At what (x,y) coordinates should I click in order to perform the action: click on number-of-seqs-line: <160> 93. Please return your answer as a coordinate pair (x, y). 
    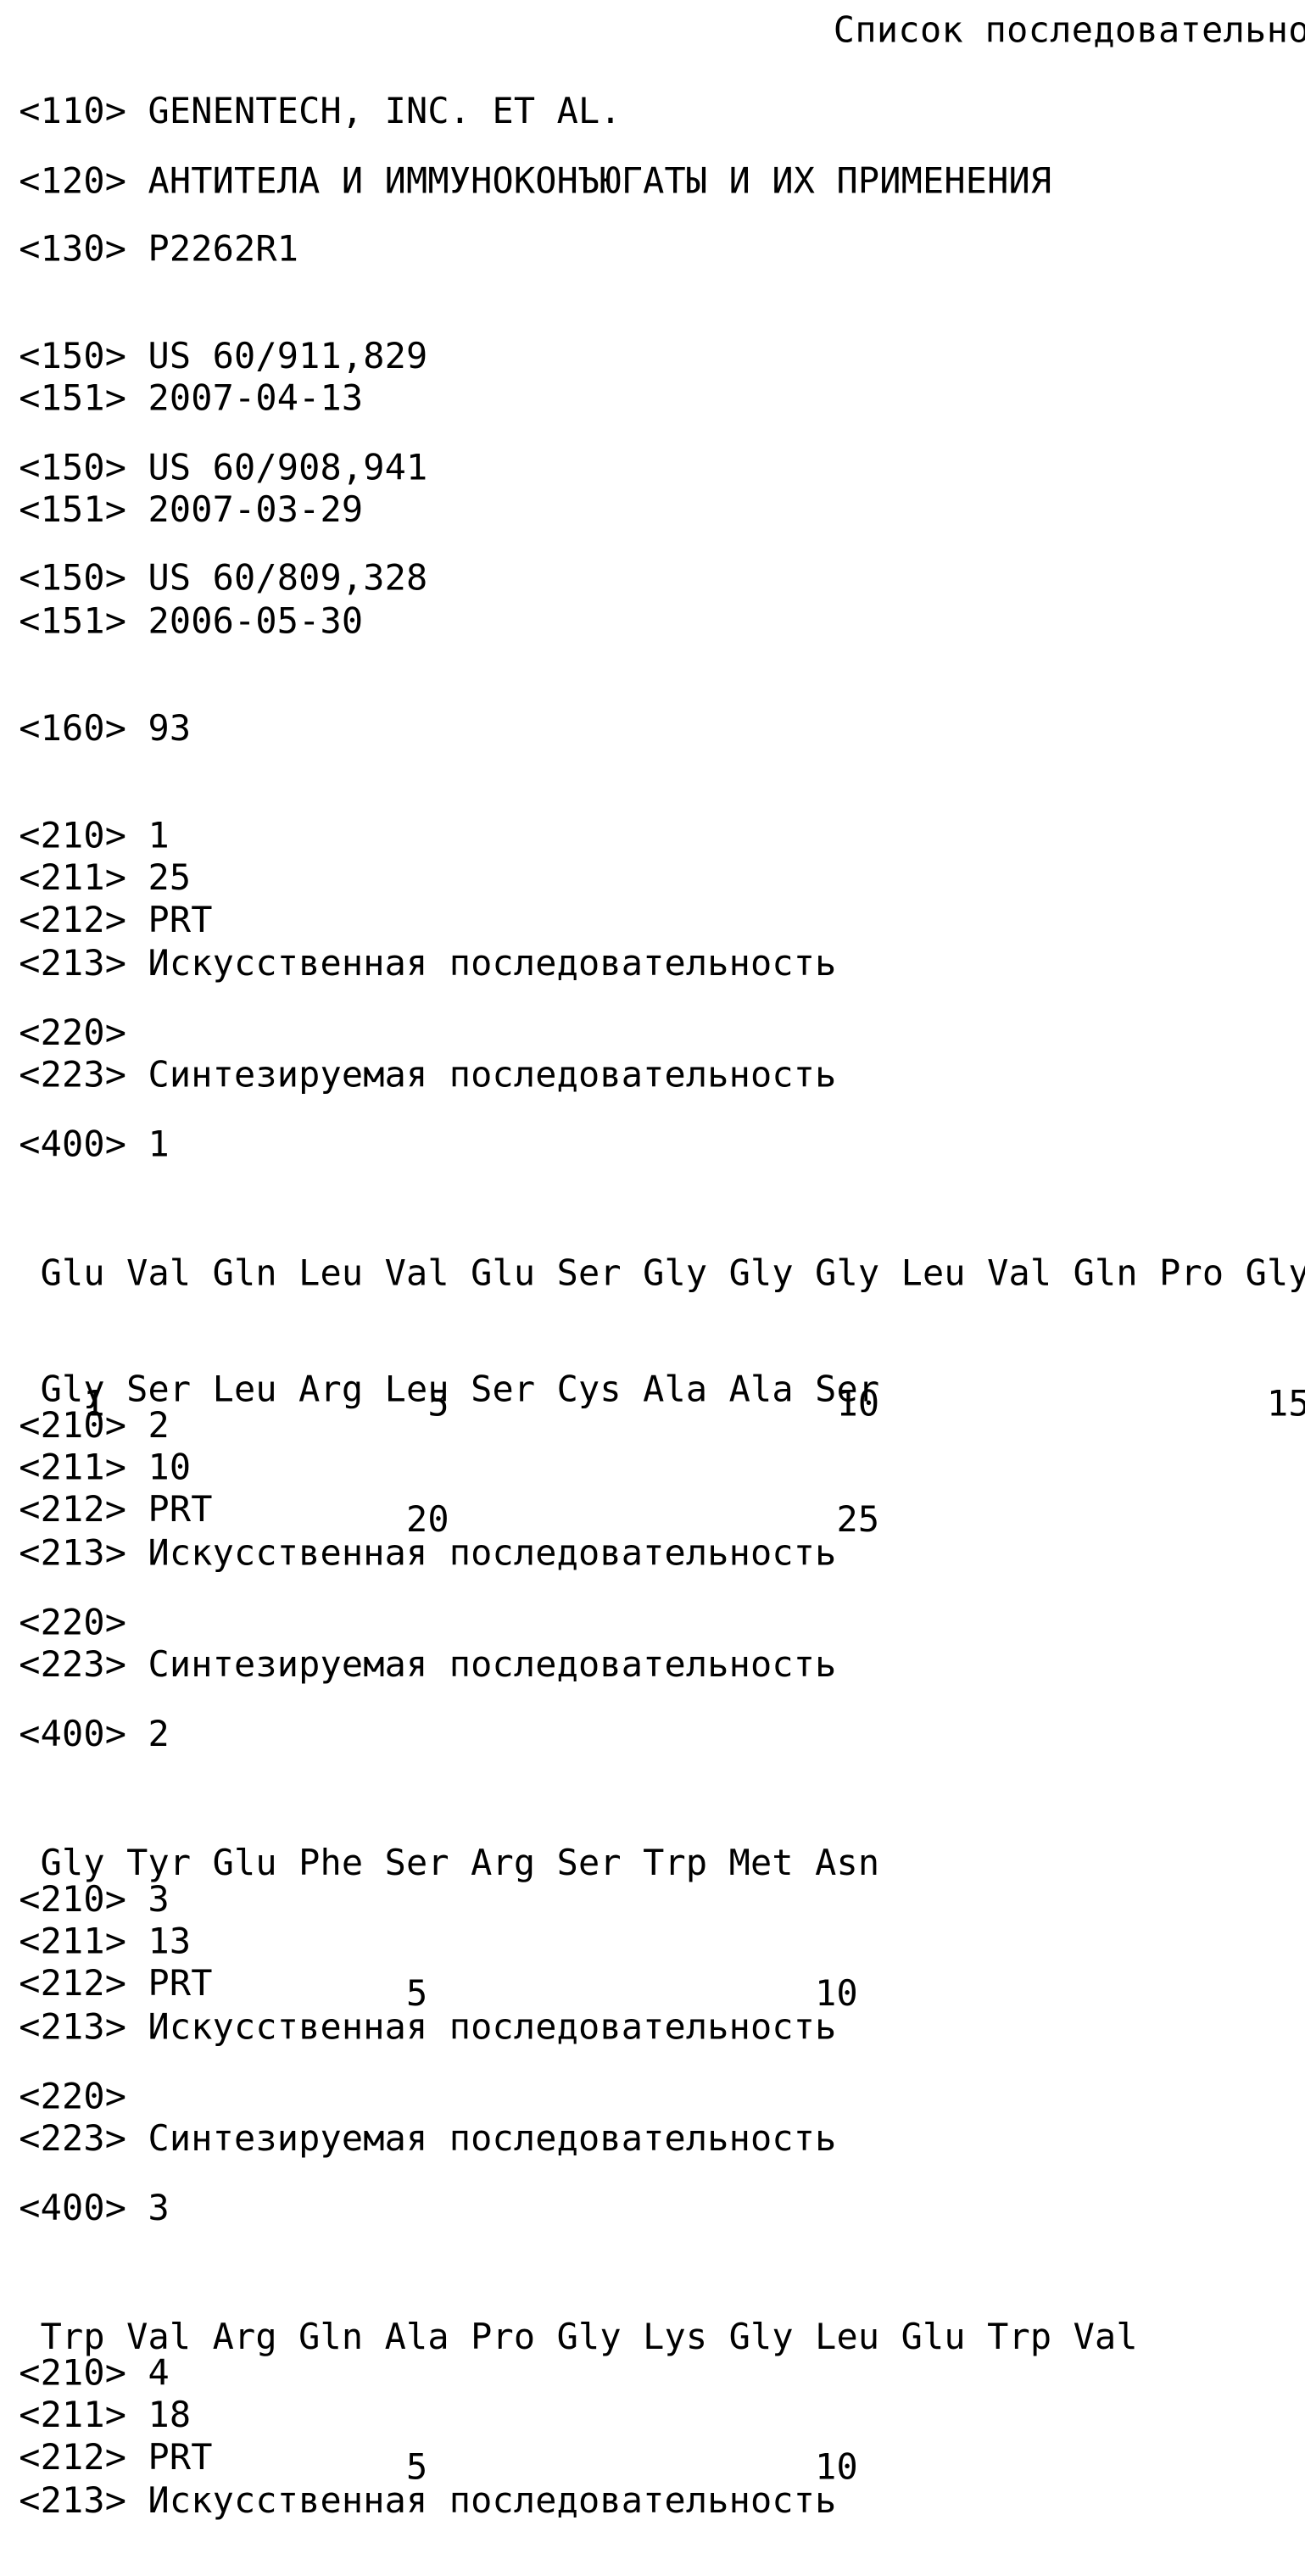
    Looking at the image, I should click on (105, 728).